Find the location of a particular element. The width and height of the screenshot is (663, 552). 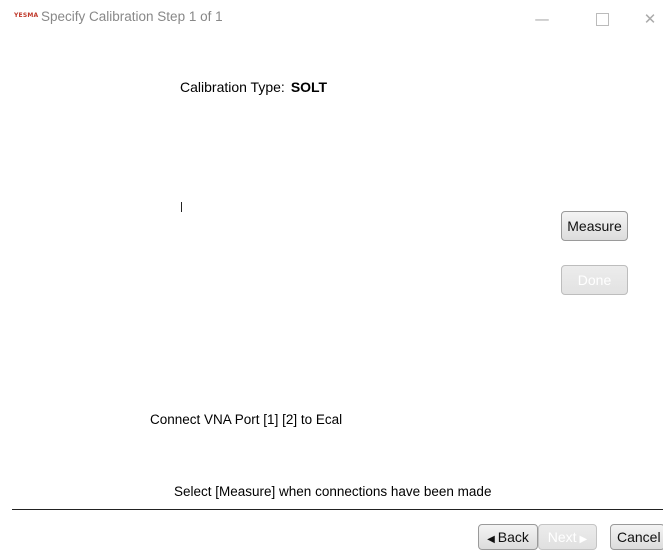

measure-button: Measure is located at coordinates (594, 226).